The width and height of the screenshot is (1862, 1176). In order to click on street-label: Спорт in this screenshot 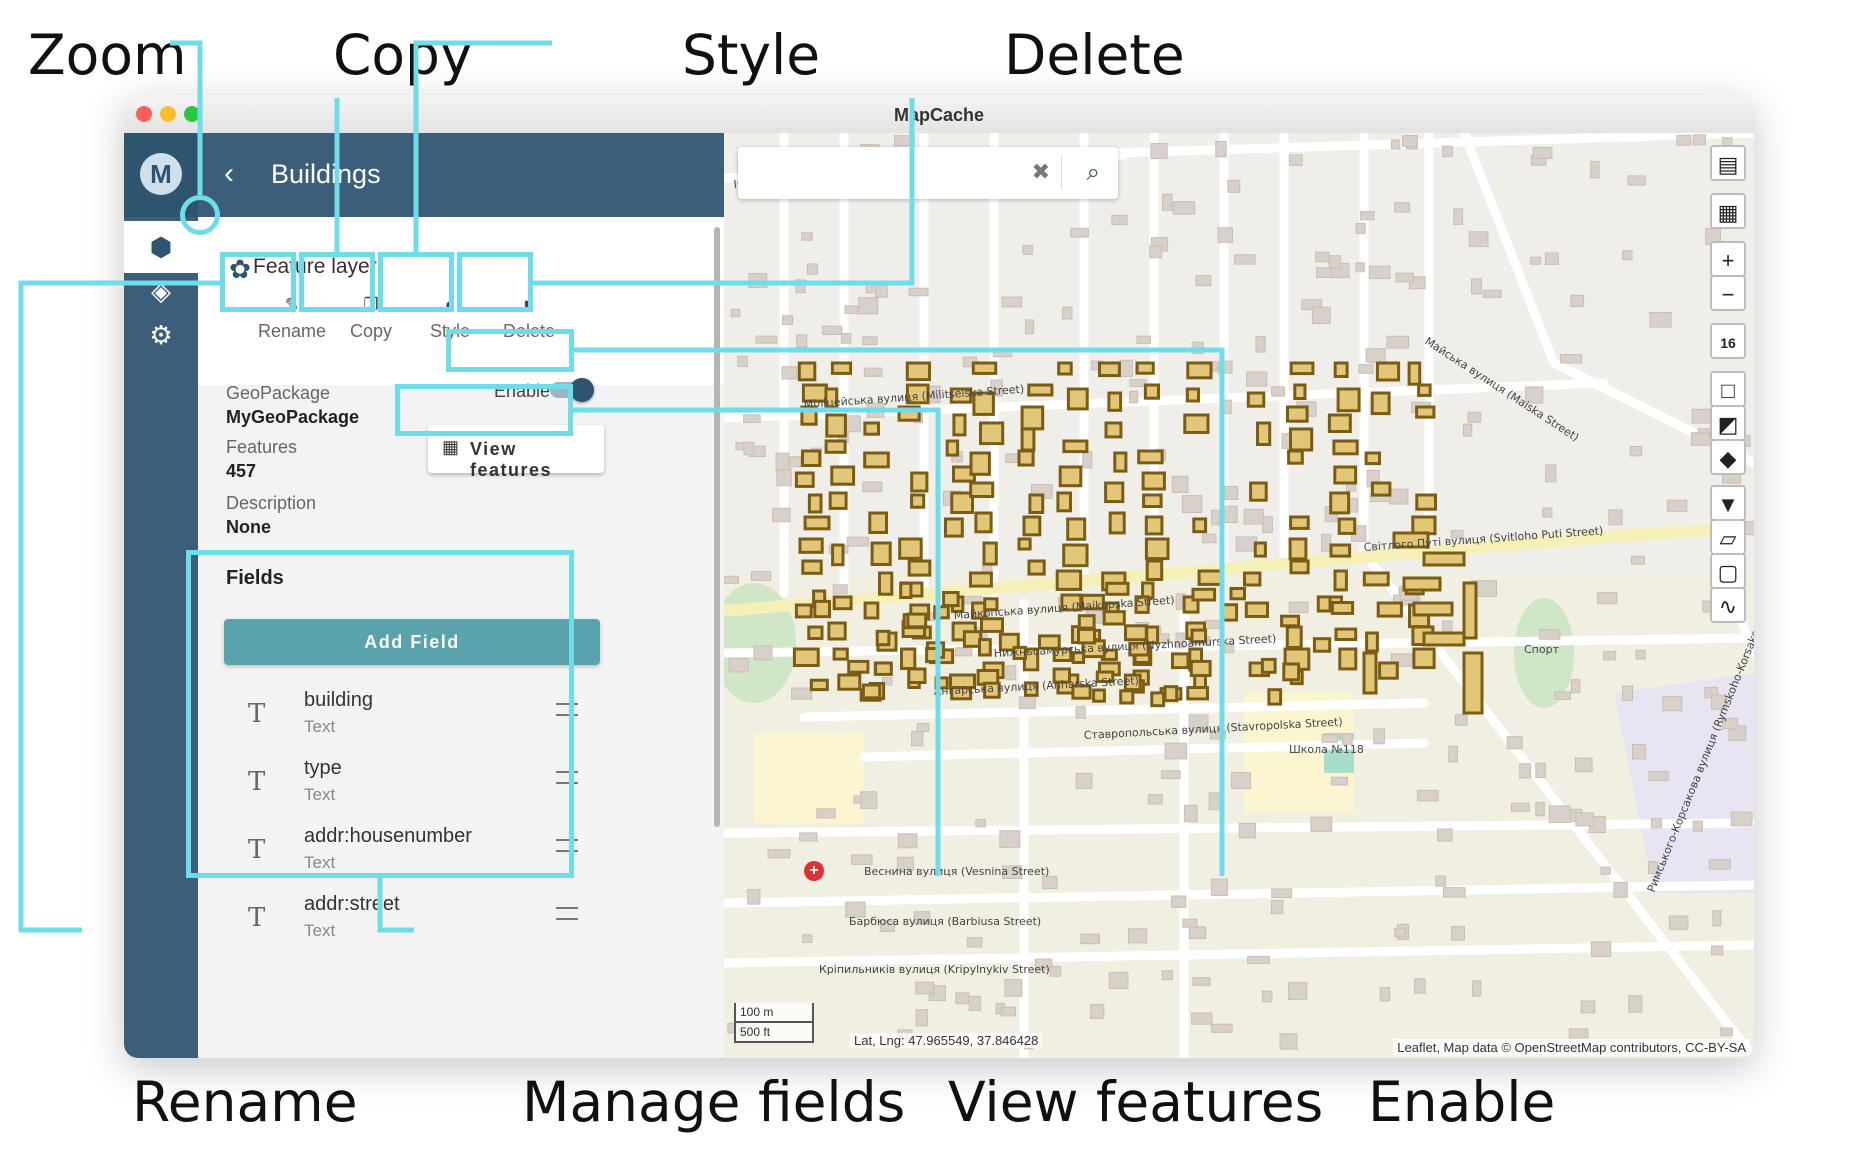, I will do `click(1542, 649)`.